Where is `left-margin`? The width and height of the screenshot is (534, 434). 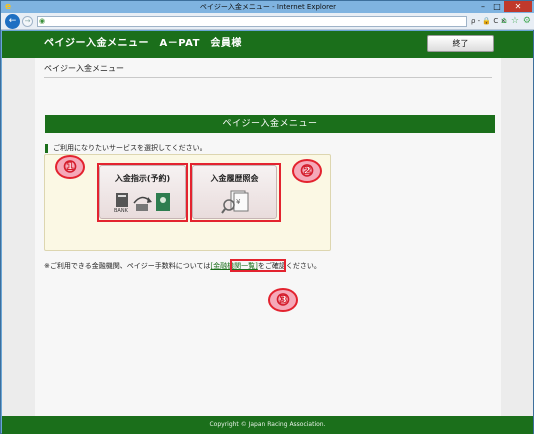
left-margin is located at coordinates (18, 237).